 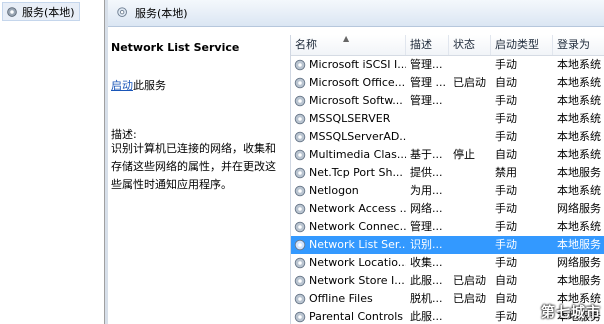 What do you see at coordinates (175, 47) in the screenshot?
I see `service-name: Network List Service` at bounding box center [175, 47].